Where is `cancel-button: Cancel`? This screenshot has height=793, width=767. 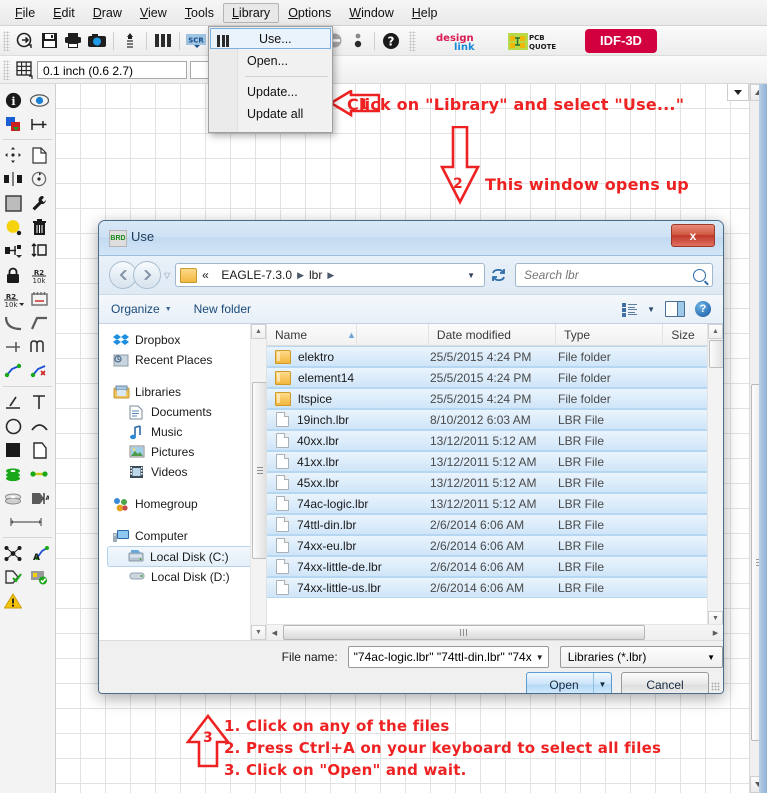 cancel-button: Cancel is located at coordinates (665, 682).